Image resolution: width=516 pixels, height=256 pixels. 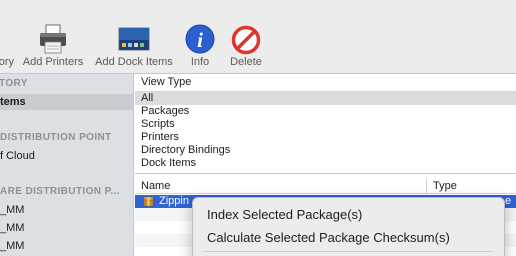 What do you see at coordinates (348, 251) in the screenshot?
I see `menu-separator` at bounding box center [348, 251].